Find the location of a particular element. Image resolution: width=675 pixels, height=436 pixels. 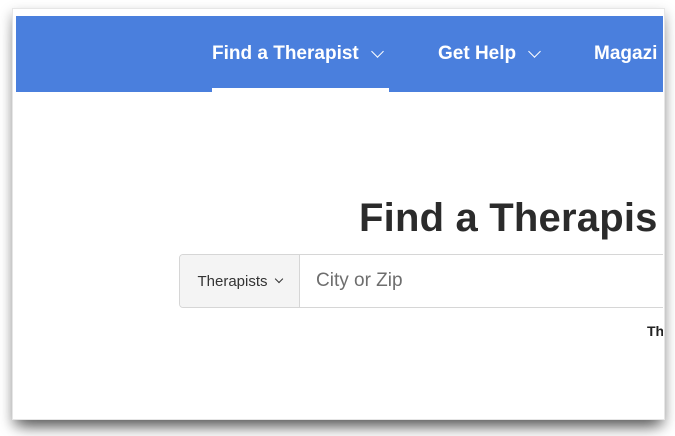

nav-find-a-therapist: Find a Therapist is located at coordinates (300, 54).